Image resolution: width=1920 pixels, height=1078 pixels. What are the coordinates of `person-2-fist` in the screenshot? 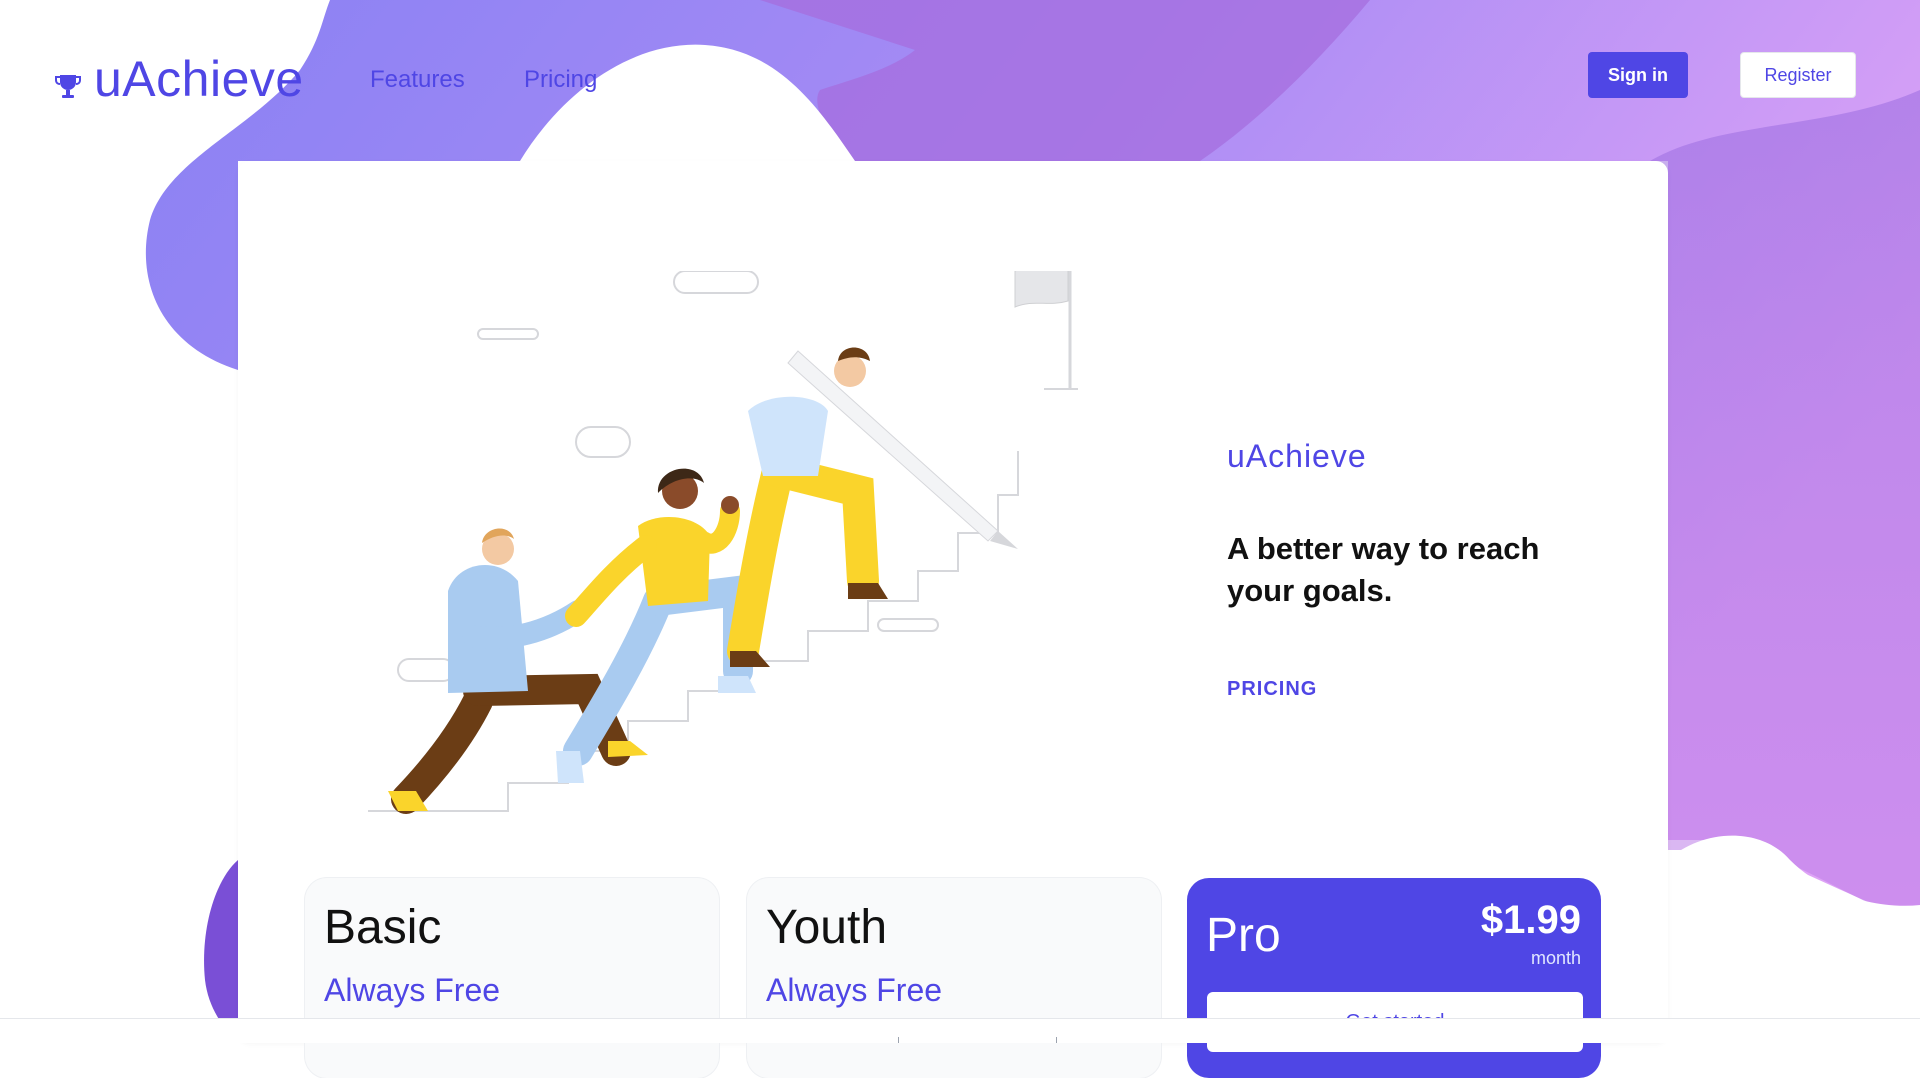 It's located at (730, 505).